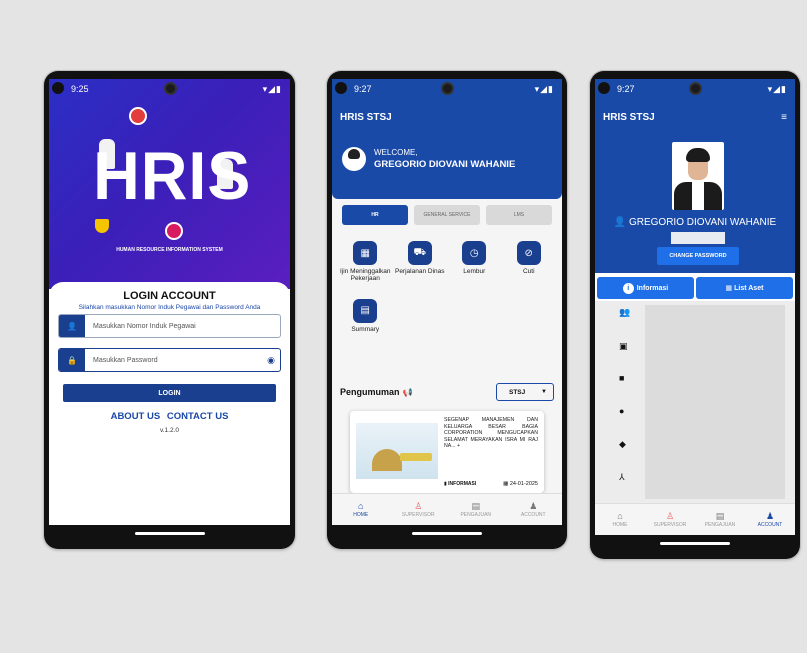 The image size is (807, 653). What do you see at coordinates (622, 444) in the screenshot?
I see `shield-icon: ◆` at bounding box center [622, 444].